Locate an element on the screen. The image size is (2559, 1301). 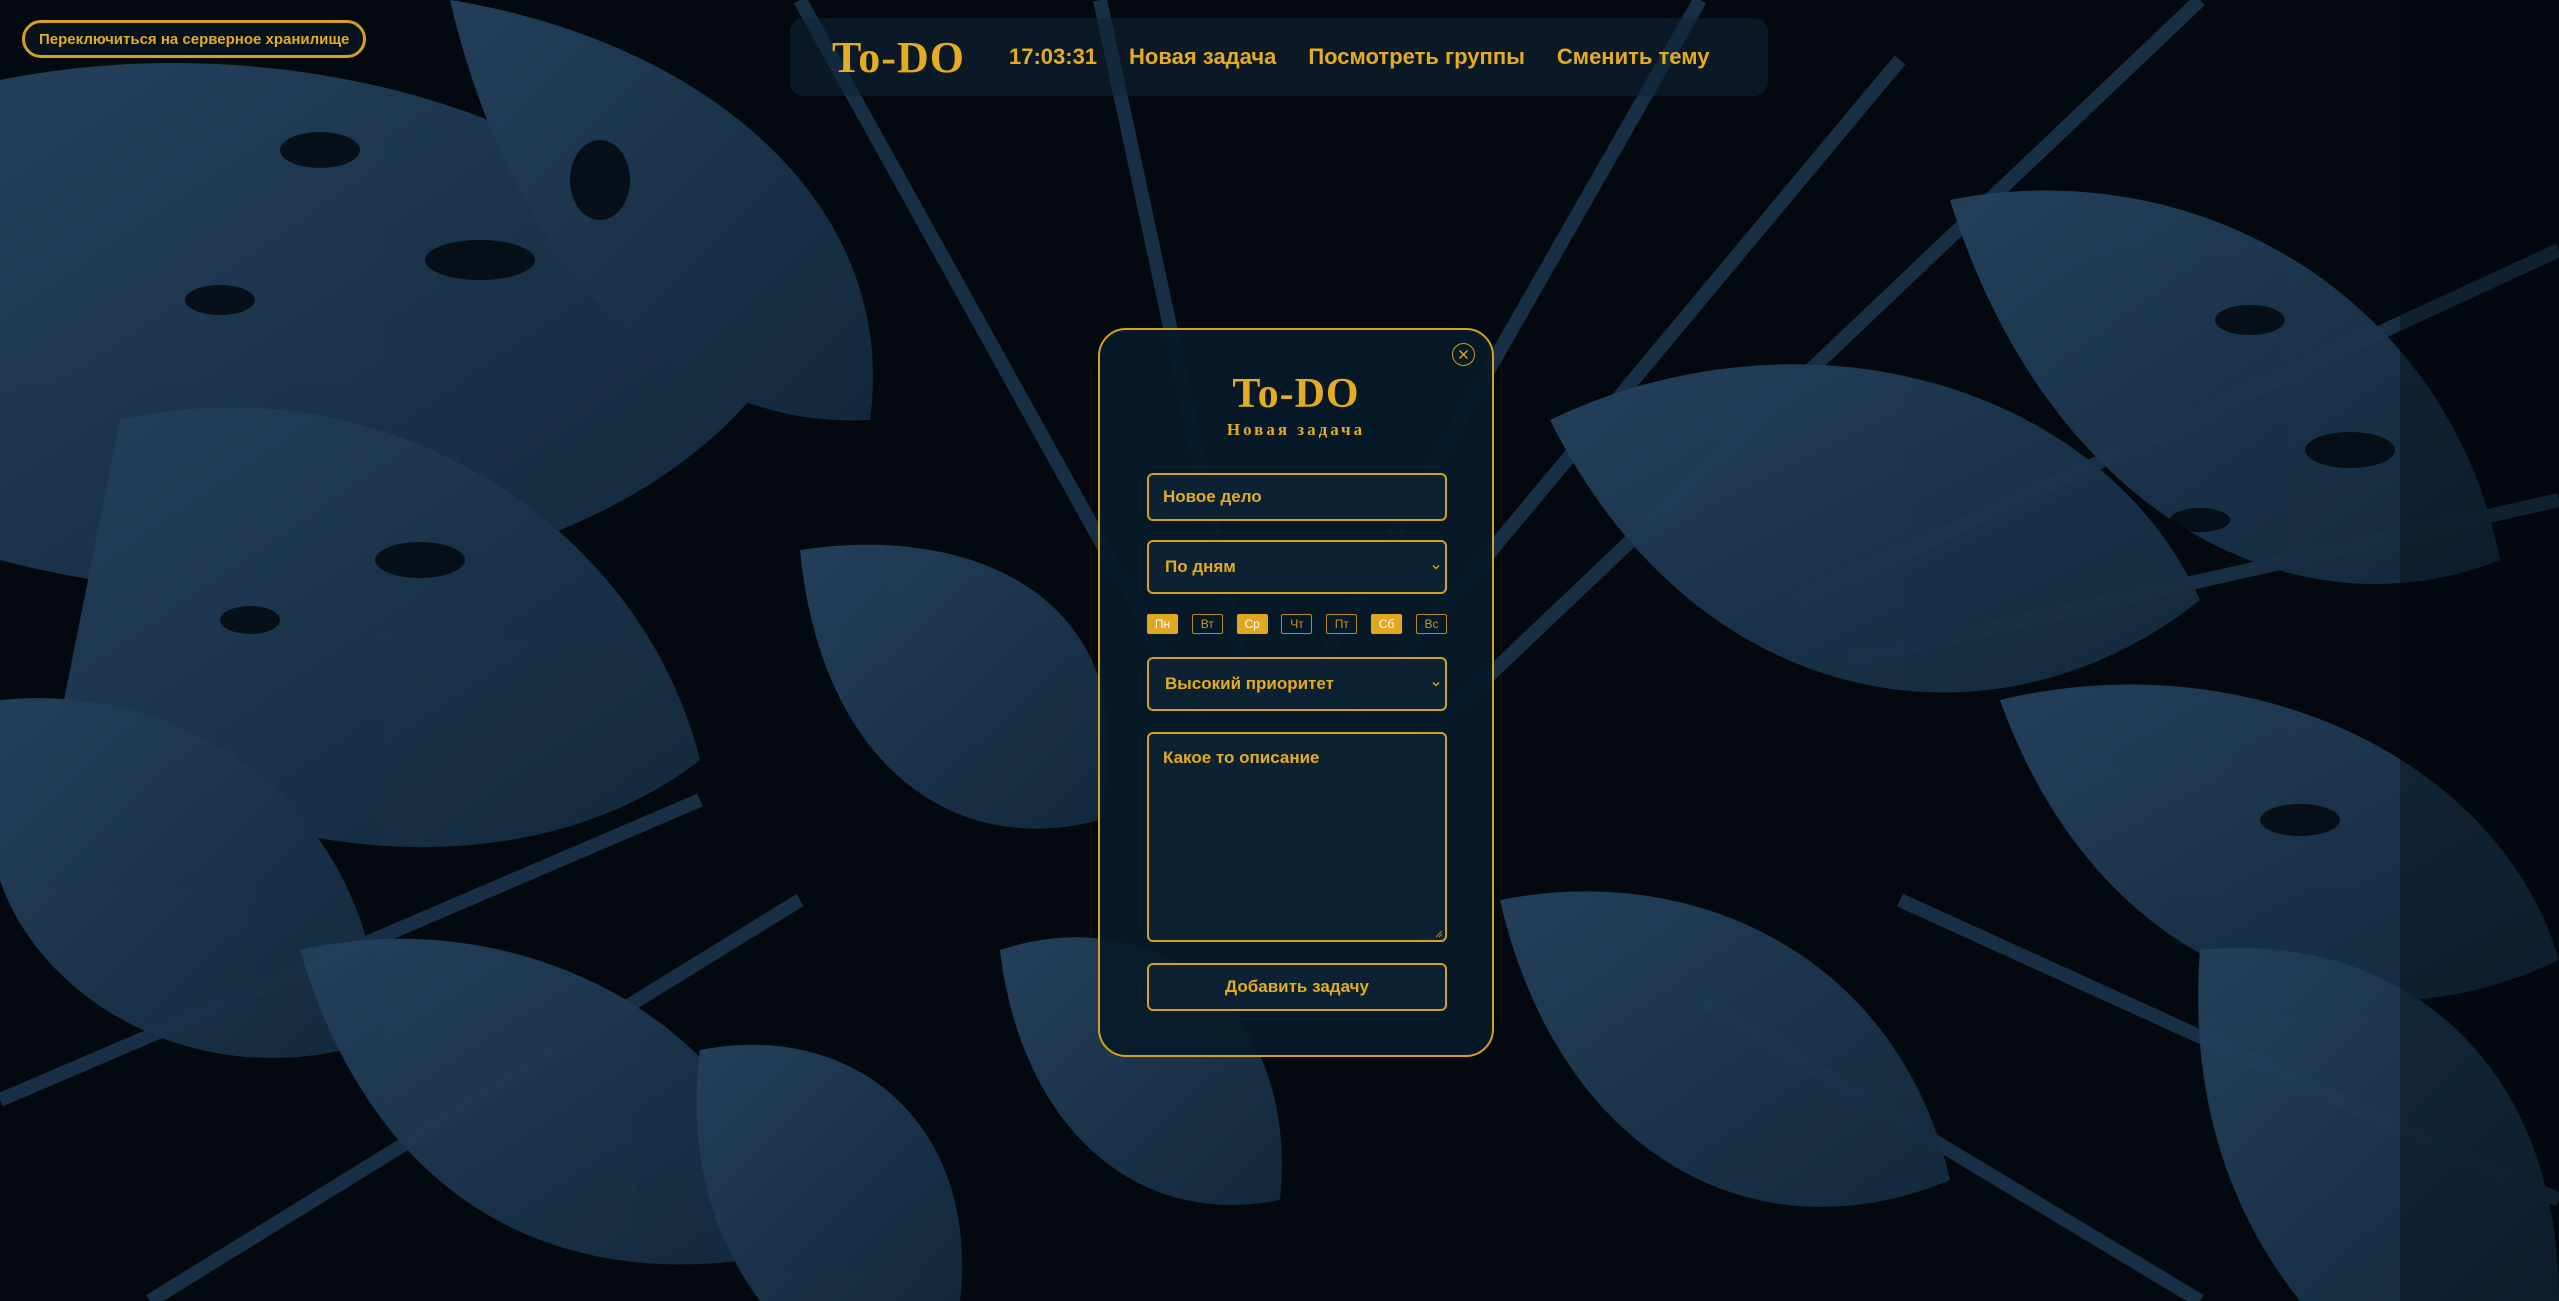
task-name-input: Новое дело is located at coordinates (1297, 497).